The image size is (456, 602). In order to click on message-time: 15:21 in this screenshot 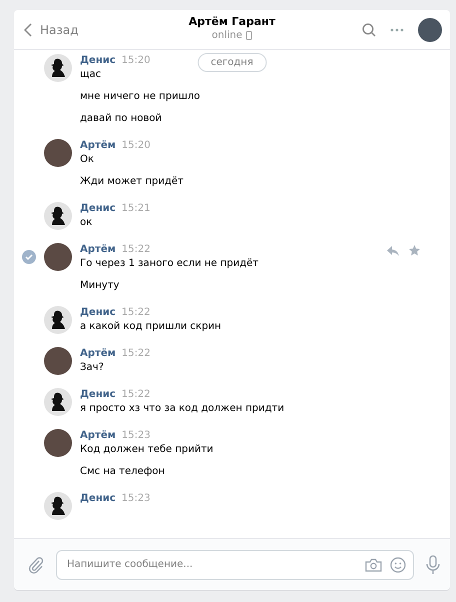, I will do `click(136, 209)`.